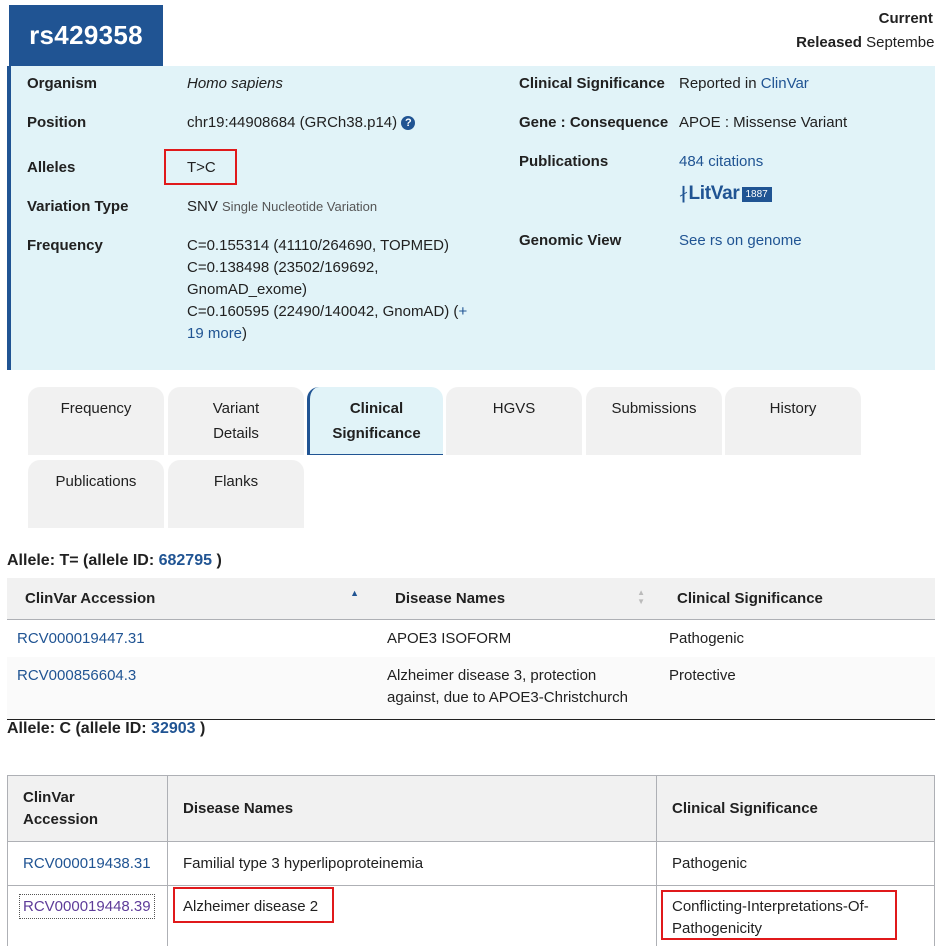 This screenshot has width=935, height=946. What do you see at coordinates (323, 311) in the screenshot?
I see `frequency-line-text: C=0.160595 (22490/140042, GnomAD) (` at bounding box center [323, 311].